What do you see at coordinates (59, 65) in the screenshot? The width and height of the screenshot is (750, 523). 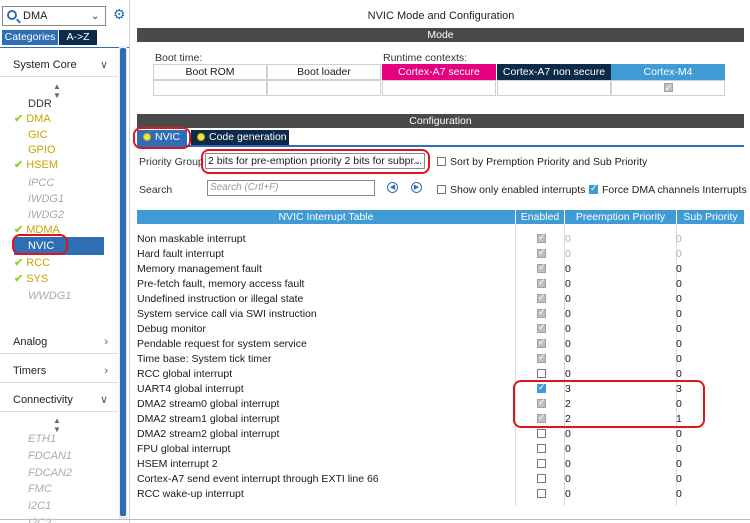 I see `section-system-core: System Core ∨` at bounding box center [59, 65].